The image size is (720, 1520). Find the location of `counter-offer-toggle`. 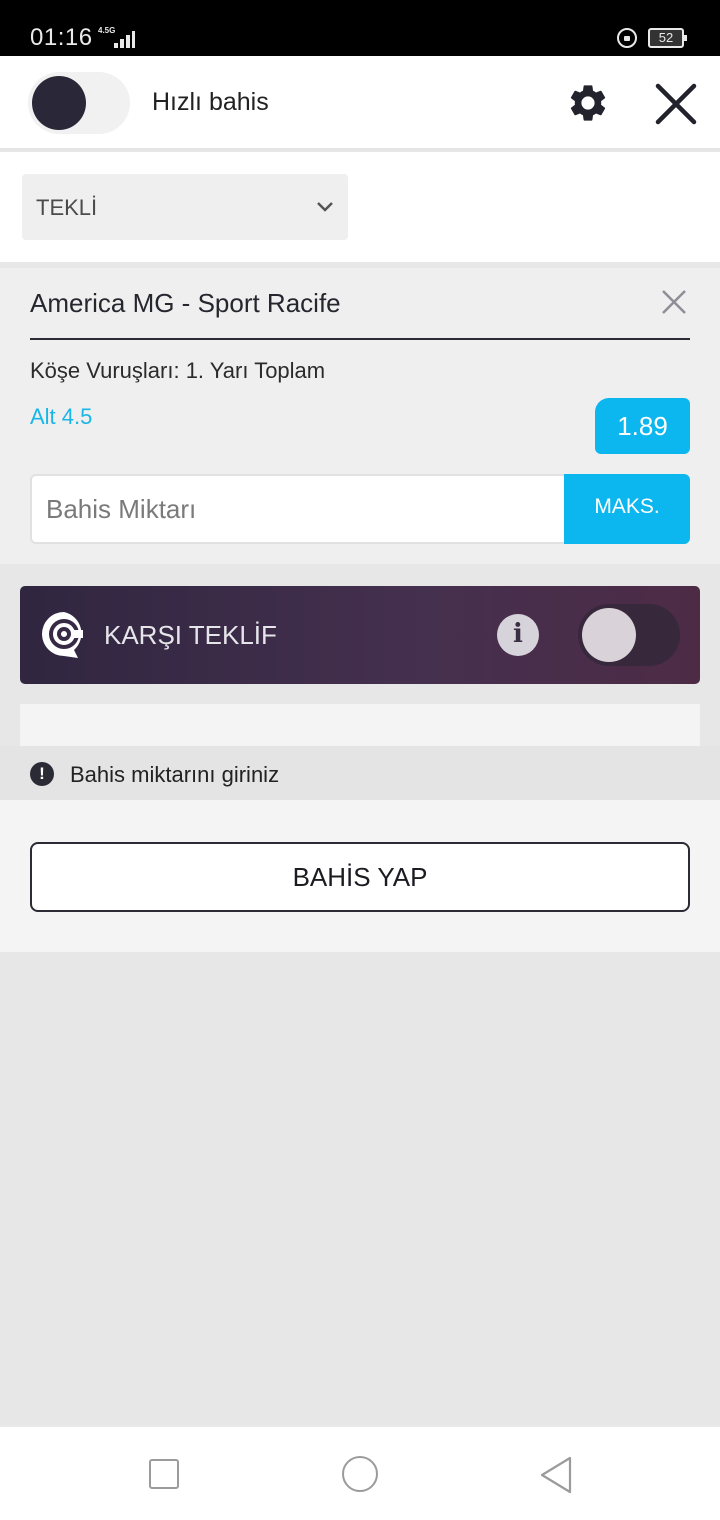

counter-offer-toggle is located at coordinates (629, 635).